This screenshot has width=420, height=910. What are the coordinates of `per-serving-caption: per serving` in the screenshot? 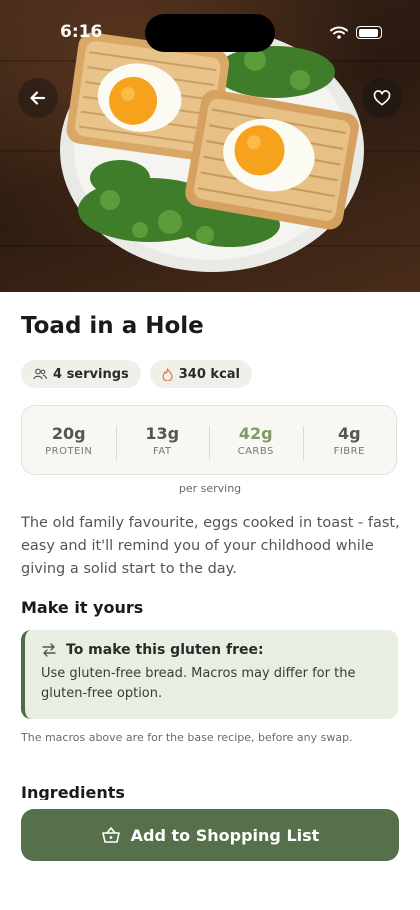 It's located at (210, 488).